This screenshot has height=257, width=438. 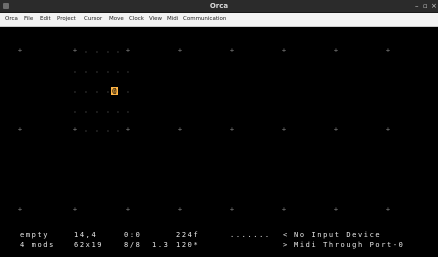 I want to click on maximize-button: ▫, so click(x=425, y=6).